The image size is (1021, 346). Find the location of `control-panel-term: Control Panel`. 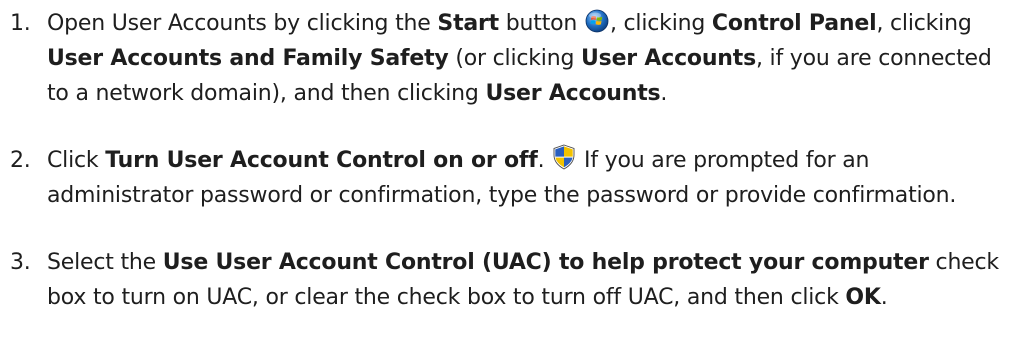

control-panel-term: Control Panel is located at coordinates (794, 23).